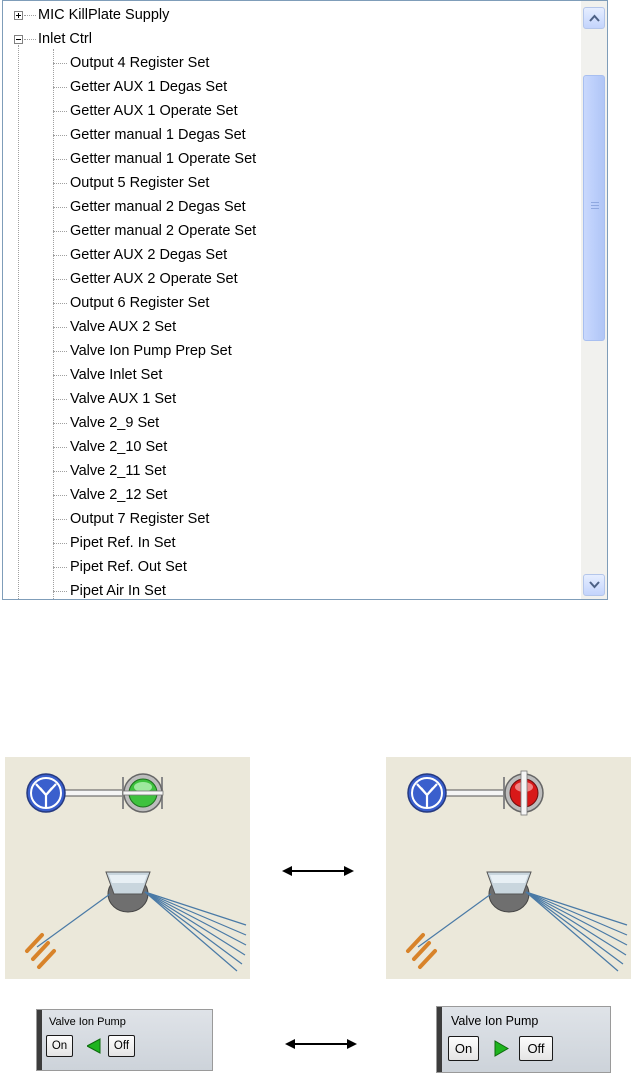 This screenshot has height=1077, width=631. I want to click on tree-item-label: Pipet Ref. Out Set, so click(128, 567).